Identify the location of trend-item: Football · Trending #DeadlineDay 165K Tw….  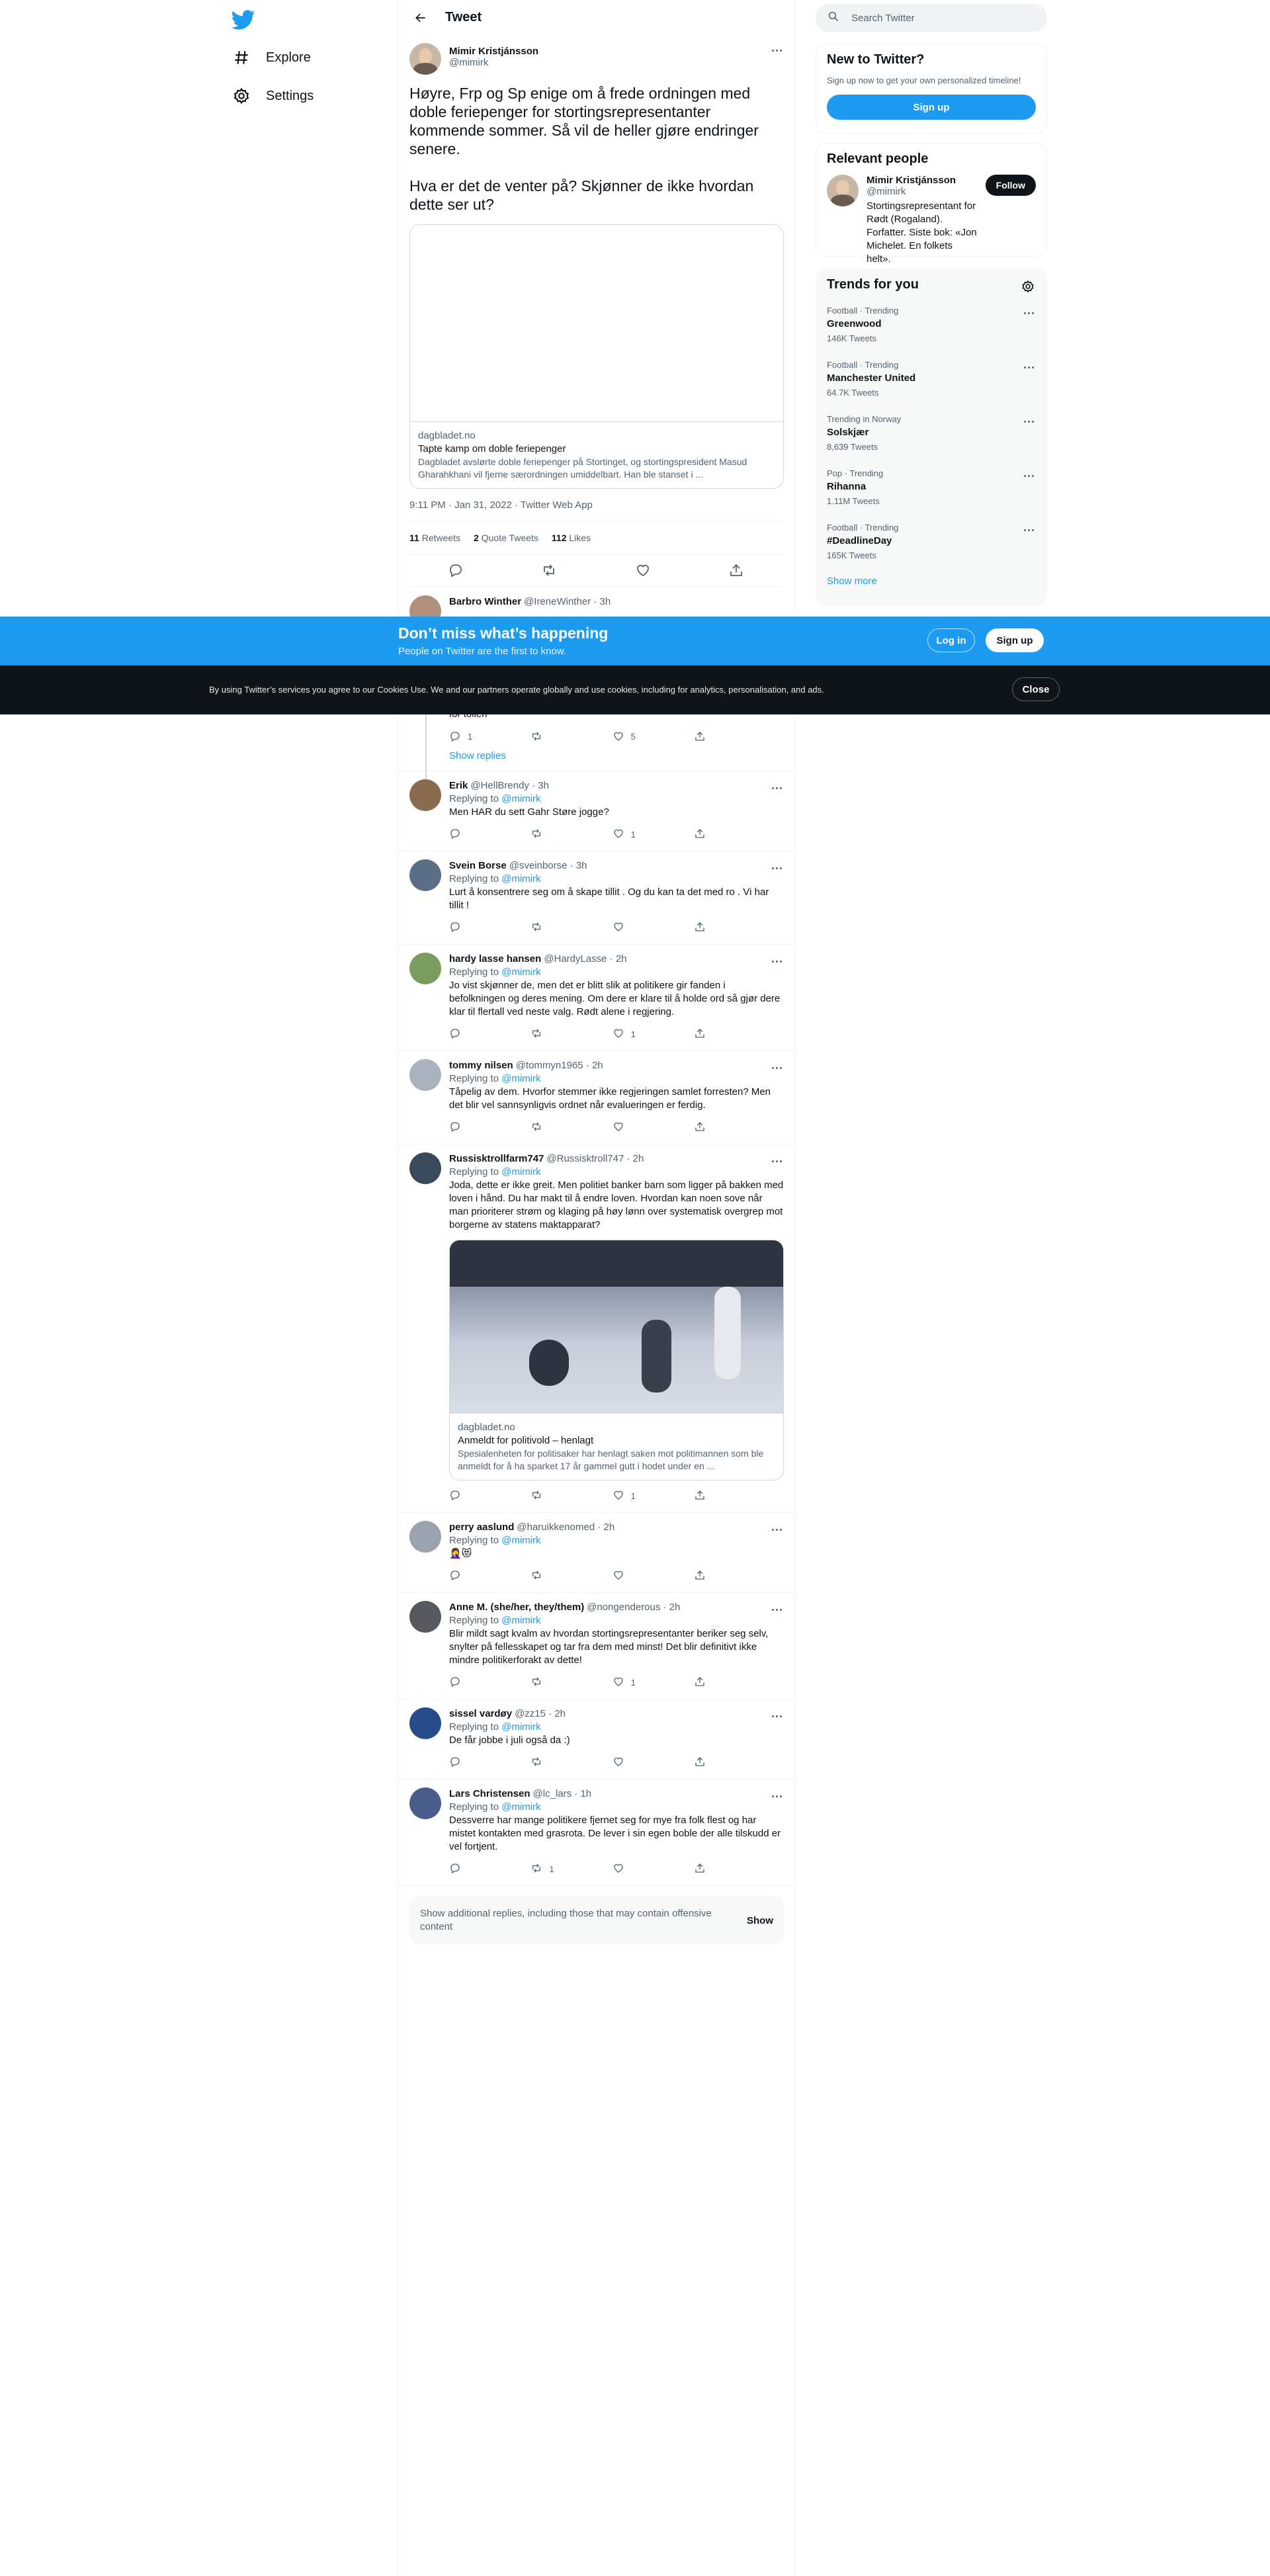
(931, 544).